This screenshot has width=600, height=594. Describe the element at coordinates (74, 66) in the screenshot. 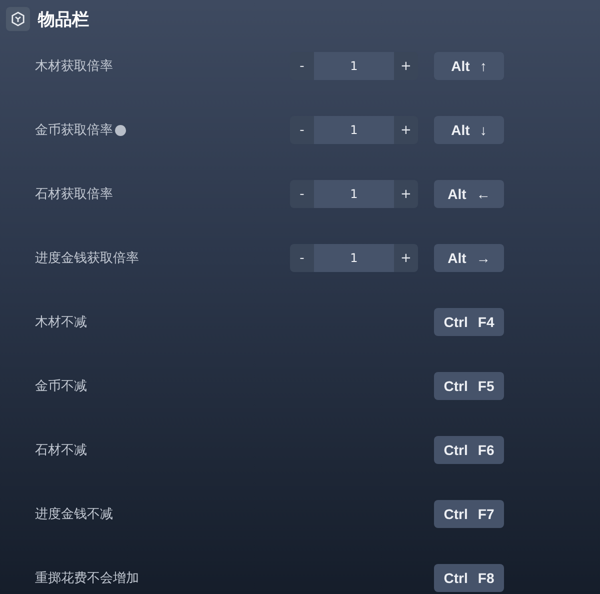

I see `option-label: 木材获取倍率` at that location.